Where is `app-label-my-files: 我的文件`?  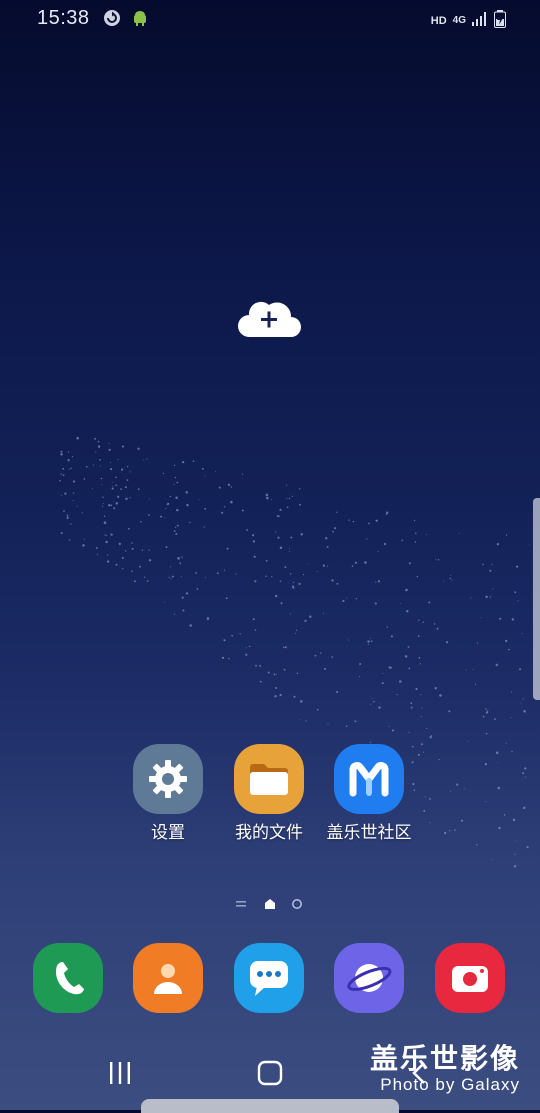 app-label-my-files: 我的文件 is located at coordinates (269, 833).